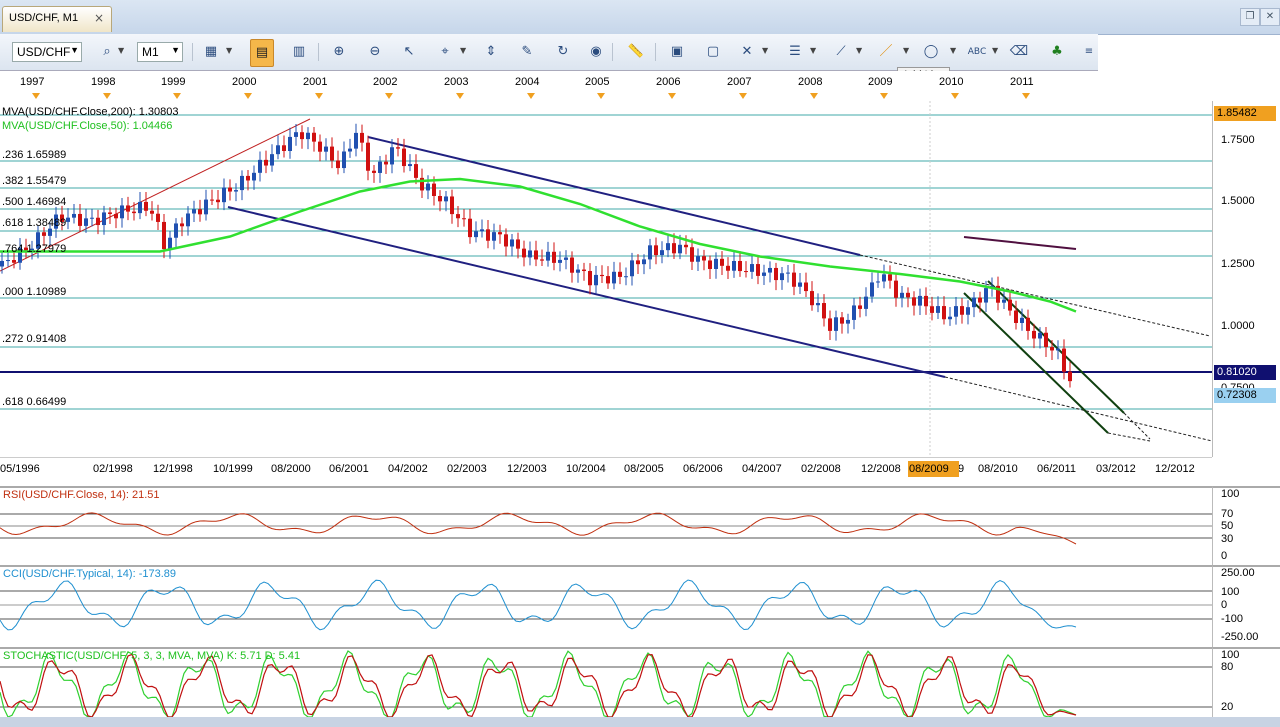  I want to click on crosshair-icon: ⌖, so click(445, 52).